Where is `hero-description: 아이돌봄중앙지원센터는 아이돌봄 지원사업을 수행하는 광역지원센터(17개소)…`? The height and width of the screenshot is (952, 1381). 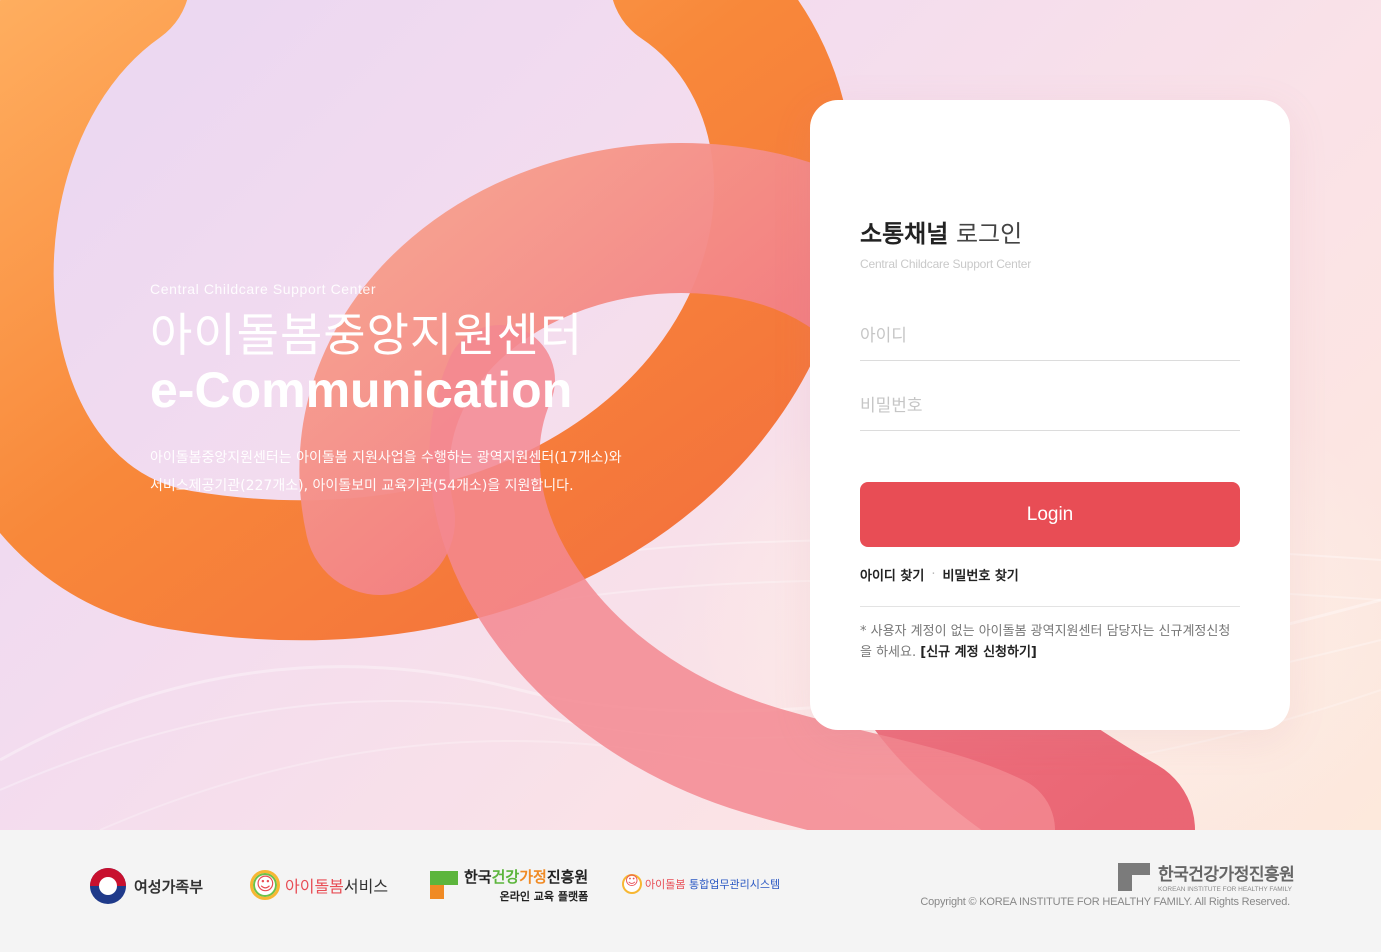 hero-description: 아이돌봄중앙지원센터는 아이돌봄 지원사업을 수행하는 광역지원센터(17개소)… is located at coordinates (430, 472).